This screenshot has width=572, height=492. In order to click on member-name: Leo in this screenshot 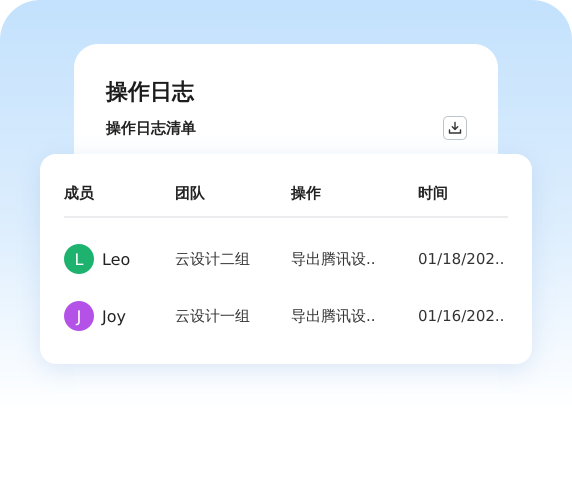, I will do `click(116, 259)`.